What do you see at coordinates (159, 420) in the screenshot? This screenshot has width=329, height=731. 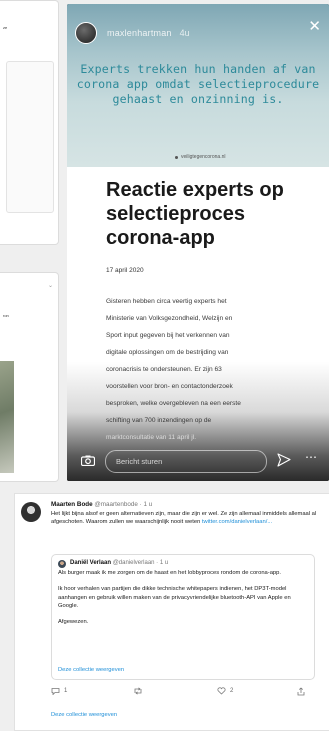 I see `body-line: schifting van 700 inzendingen op de` at bounding box center [159, 420].